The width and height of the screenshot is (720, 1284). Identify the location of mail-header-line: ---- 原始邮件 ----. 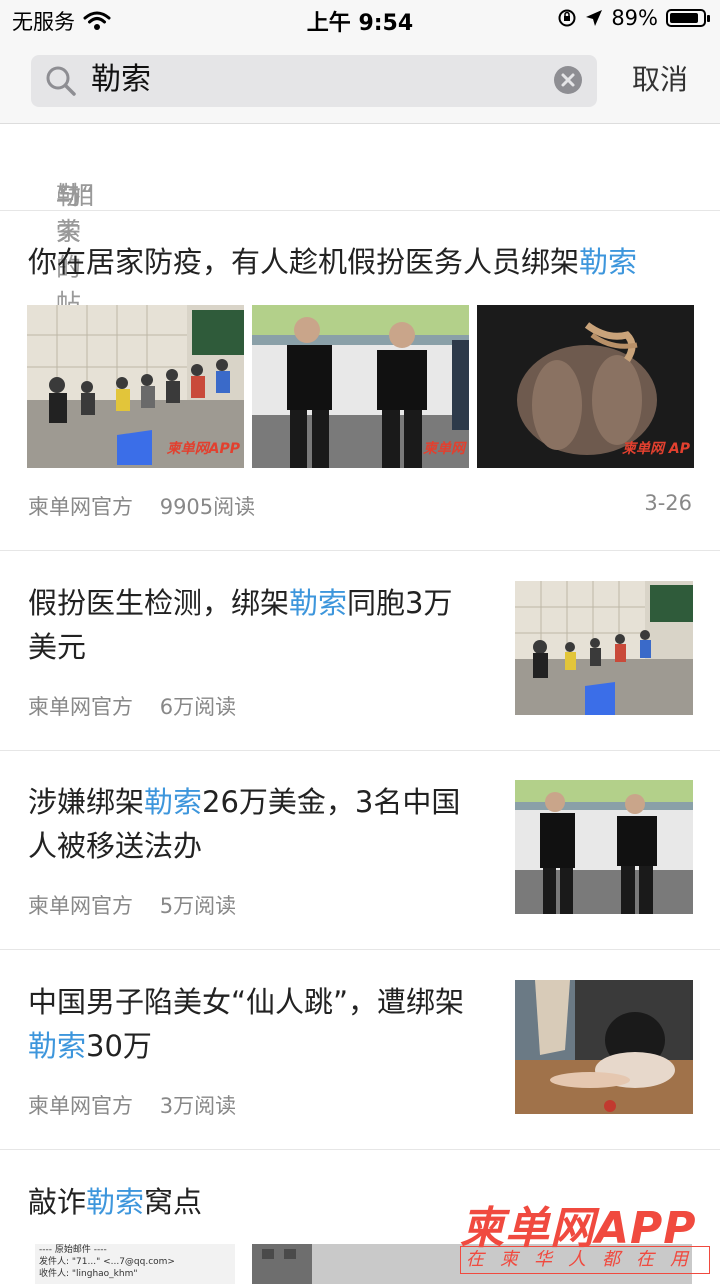
(73, 1250).